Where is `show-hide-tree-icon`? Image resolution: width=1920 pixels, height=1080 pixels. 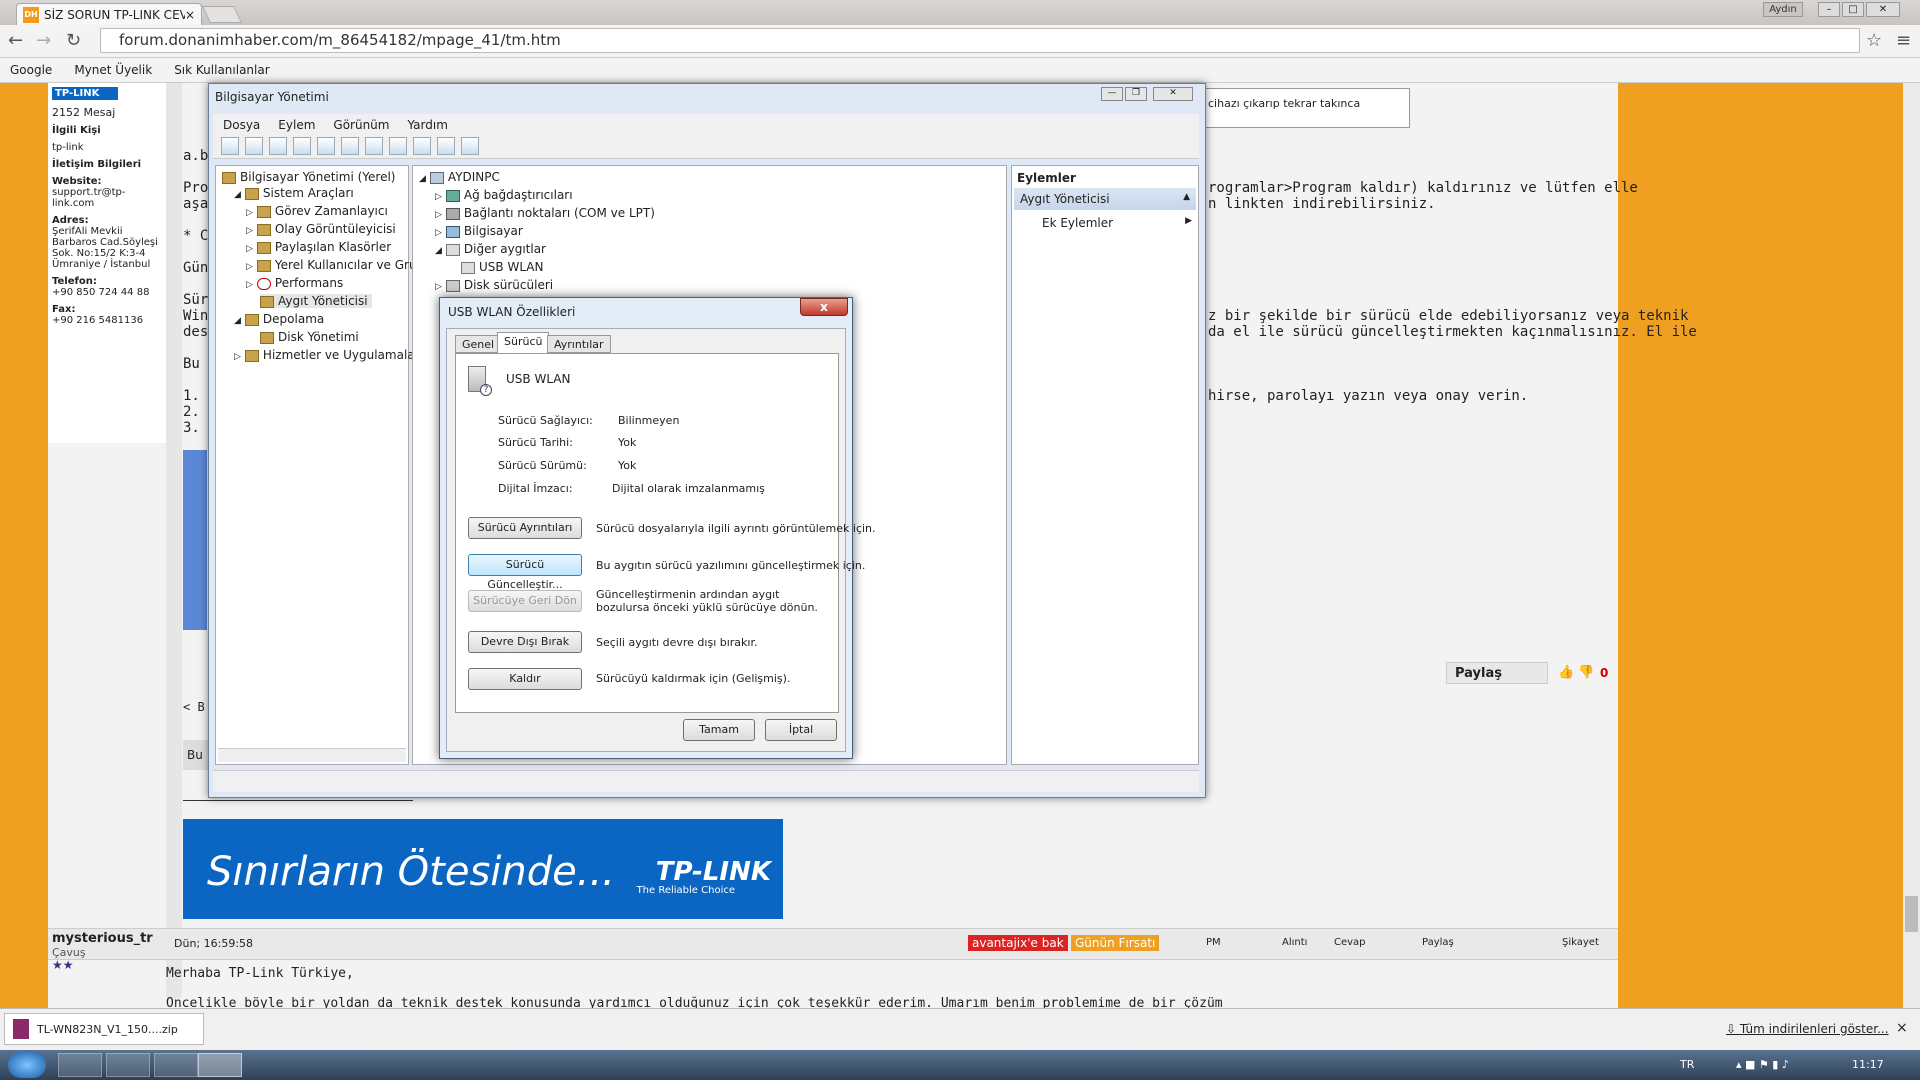 show-hide-tree-icon is located at coordinates (302, 146).